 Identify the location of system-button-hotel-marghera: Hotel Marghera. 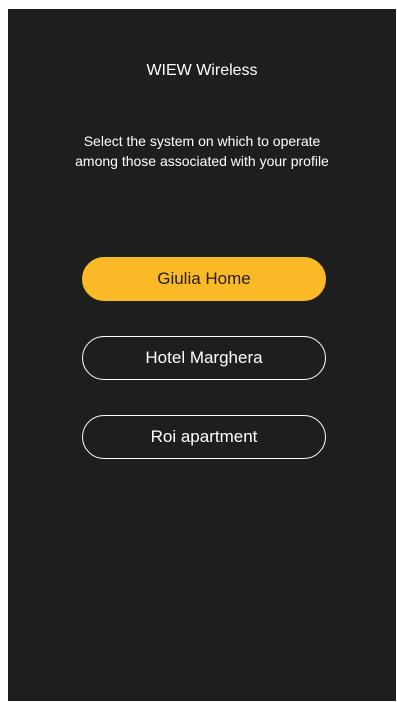
(204, 358).